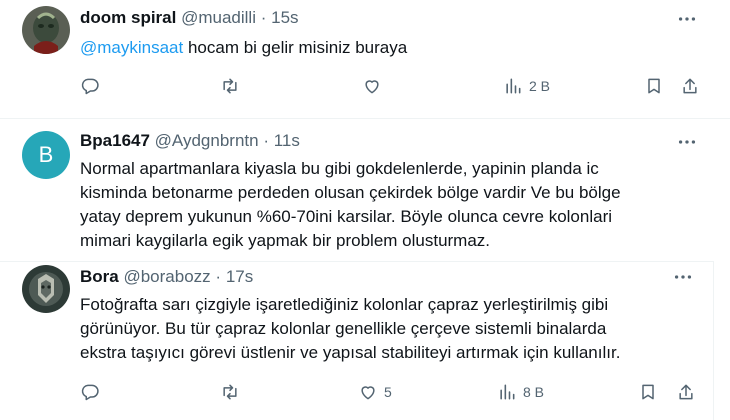 Image resolution: width=730 pixels, height=420 pixels. I want to click on mention-link: @maykinsaat, so click(131, 47).